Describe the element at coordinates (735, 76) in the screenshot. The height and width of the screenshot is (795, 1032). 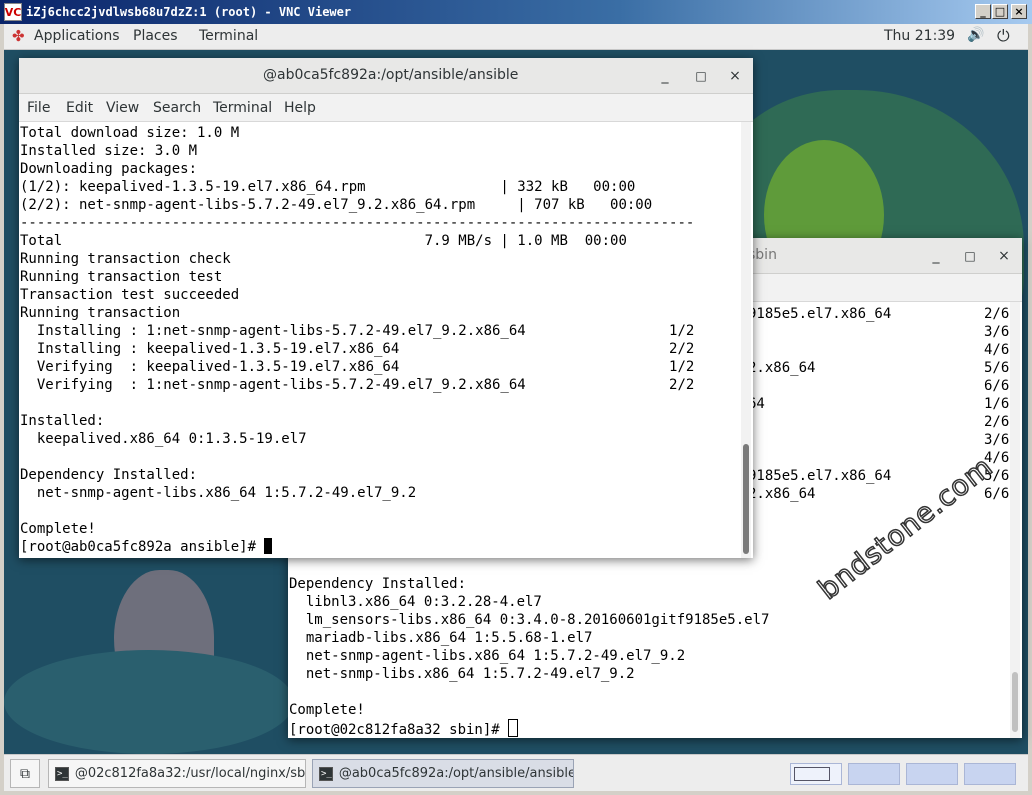
I see `front-close-button: ×` at that location.